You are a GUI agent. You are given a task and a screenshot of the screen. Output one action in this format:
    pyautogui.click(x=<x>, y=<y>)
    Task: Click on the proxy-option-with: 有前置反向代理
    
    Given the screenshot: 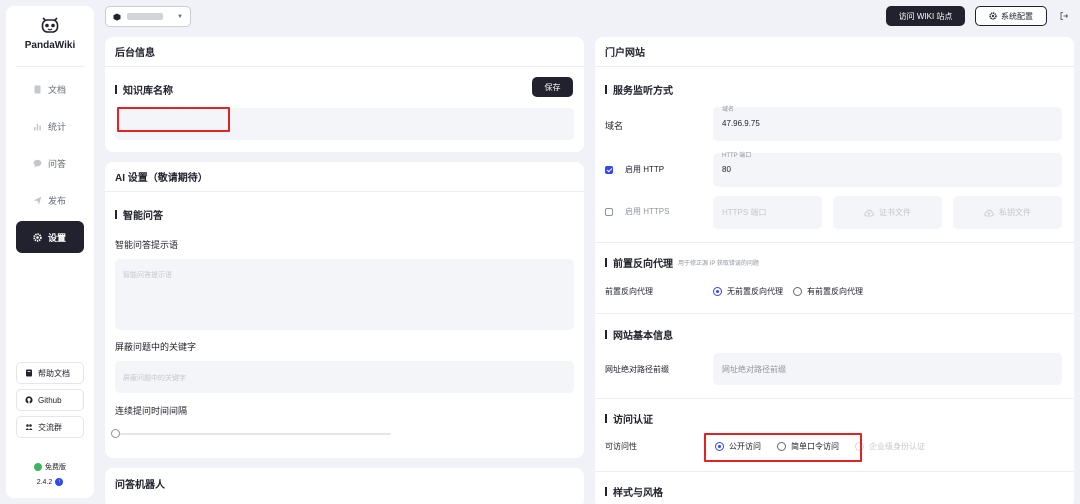 What is the action you would take?
    pyautogui.click(x=828, y=291)
    